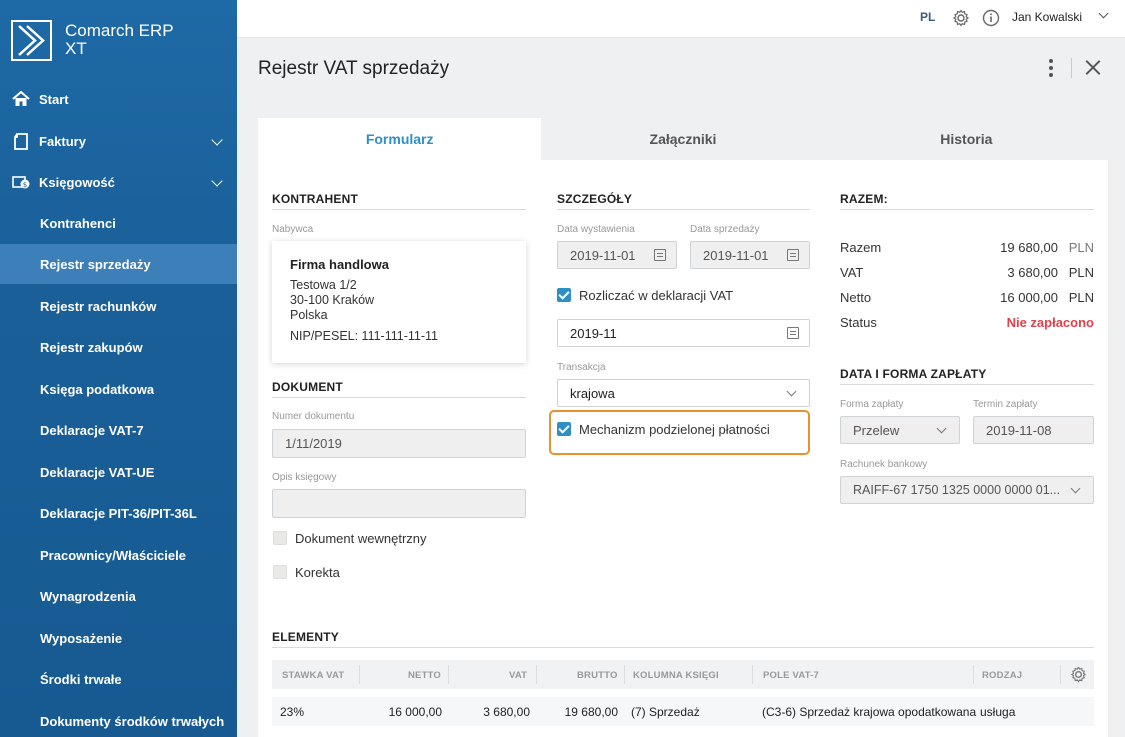 The width and height of the screenshot is (1125, 737). I want to click on payment-due-input: 2019-11-08, so click(1033, 430).